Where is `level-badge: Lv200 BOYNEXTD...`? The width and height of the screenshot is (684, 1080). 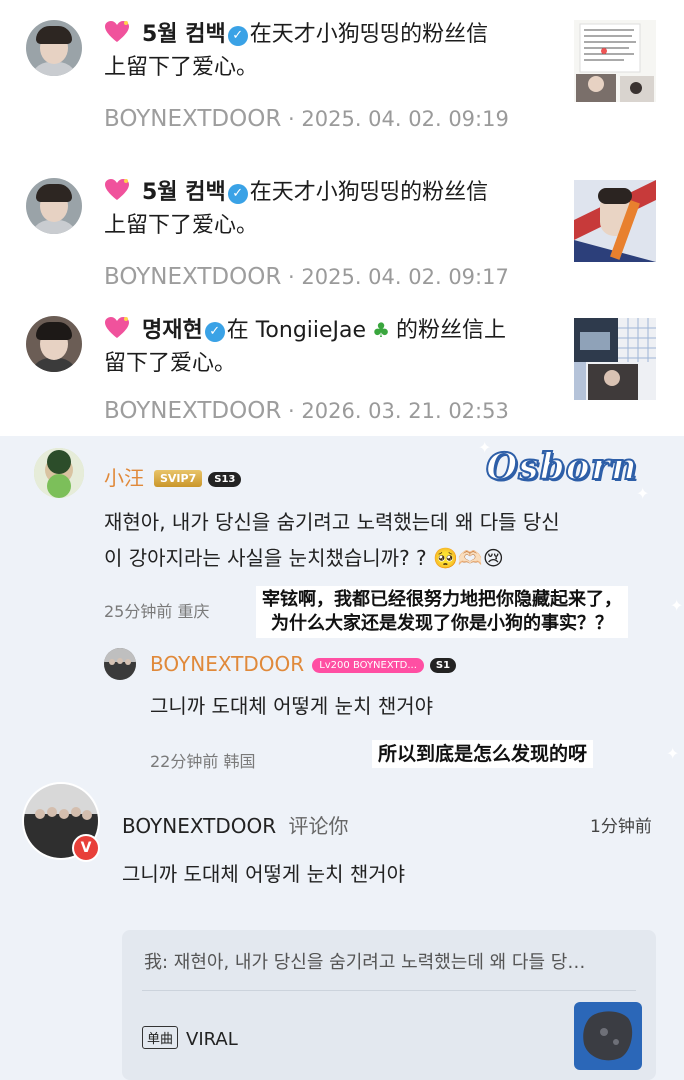 level-badge: Lv200 BOYNEXTD... is located at coordinates (368, 665).